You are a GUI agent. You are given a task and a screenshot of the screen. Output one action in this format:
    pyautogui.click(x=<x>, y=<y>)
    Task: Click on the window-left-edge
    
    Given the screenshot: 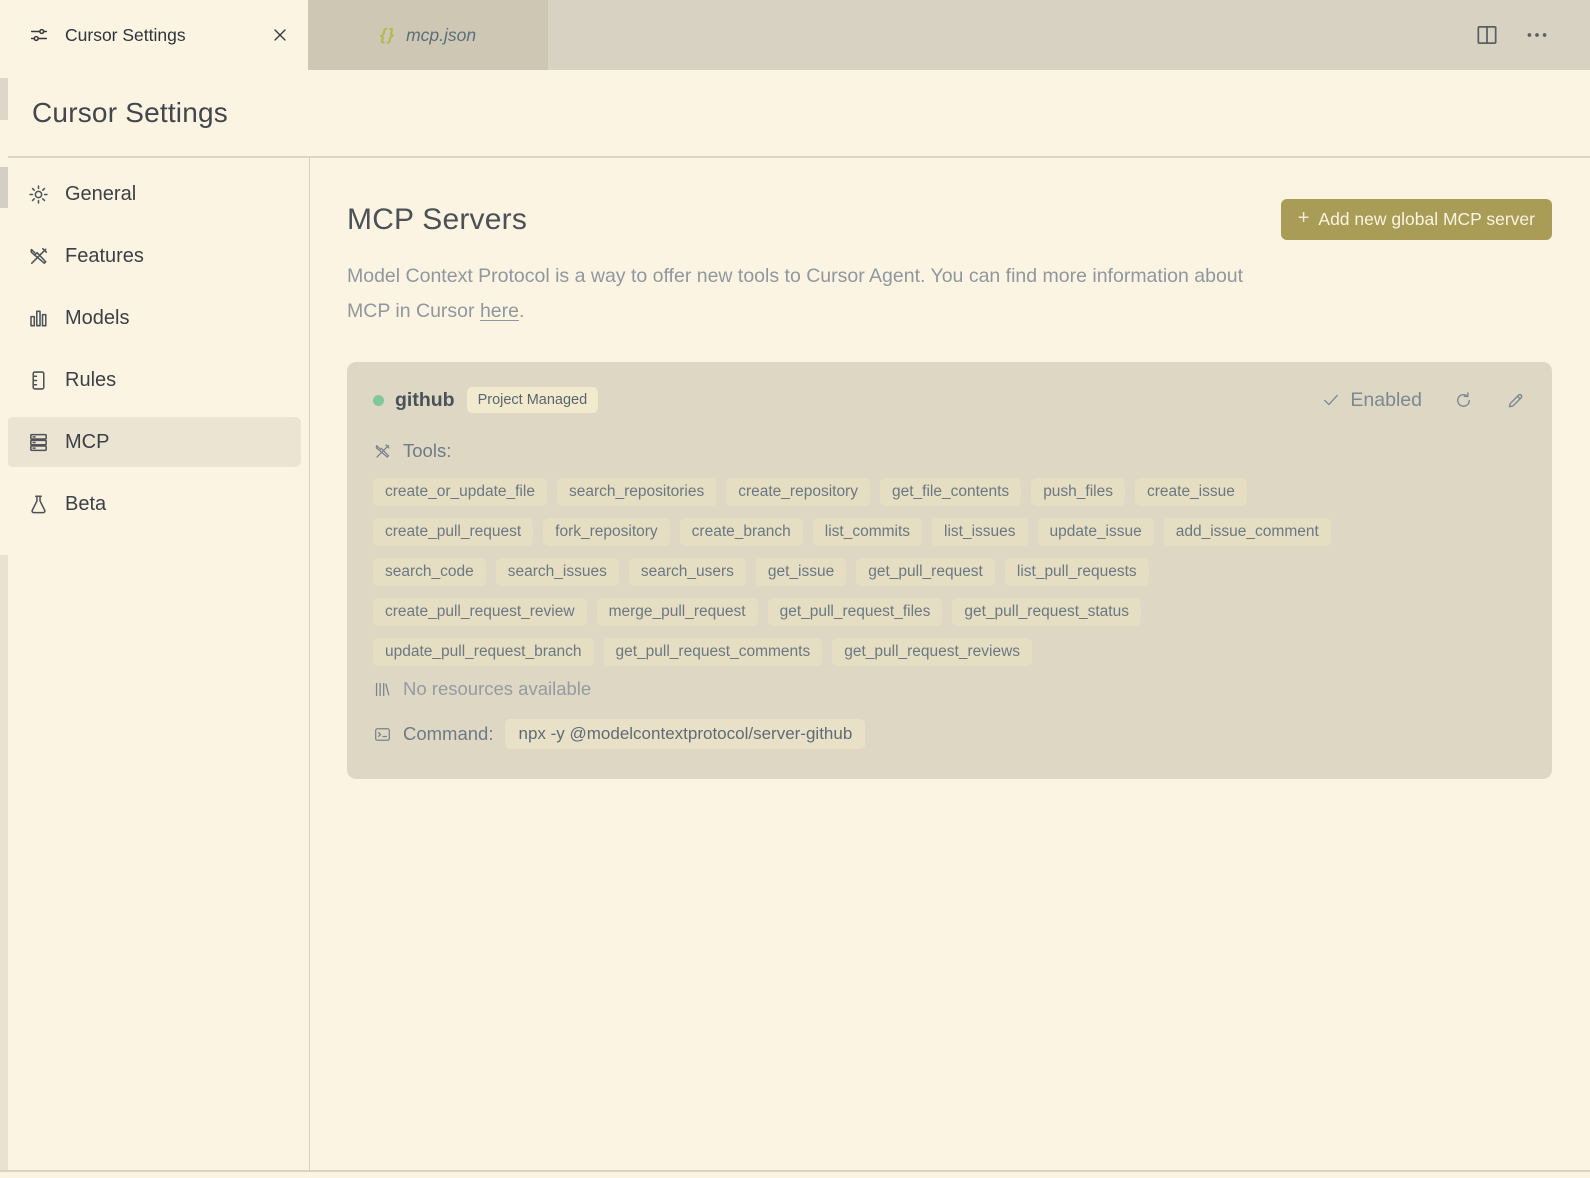 What is the action you would take?
    pyautogui.click(x=4, y=585)
    